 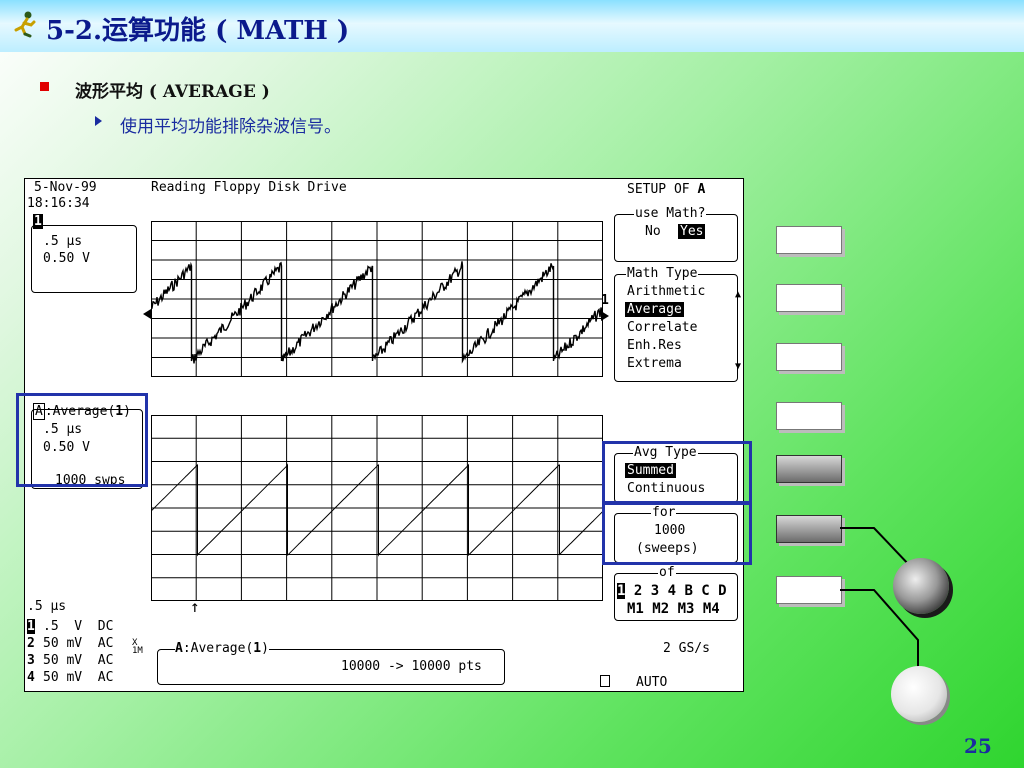 What do you see at coordinates (978, 746) in the screenshot?
I see `page-number: 25` at bounding box center [978, 746].